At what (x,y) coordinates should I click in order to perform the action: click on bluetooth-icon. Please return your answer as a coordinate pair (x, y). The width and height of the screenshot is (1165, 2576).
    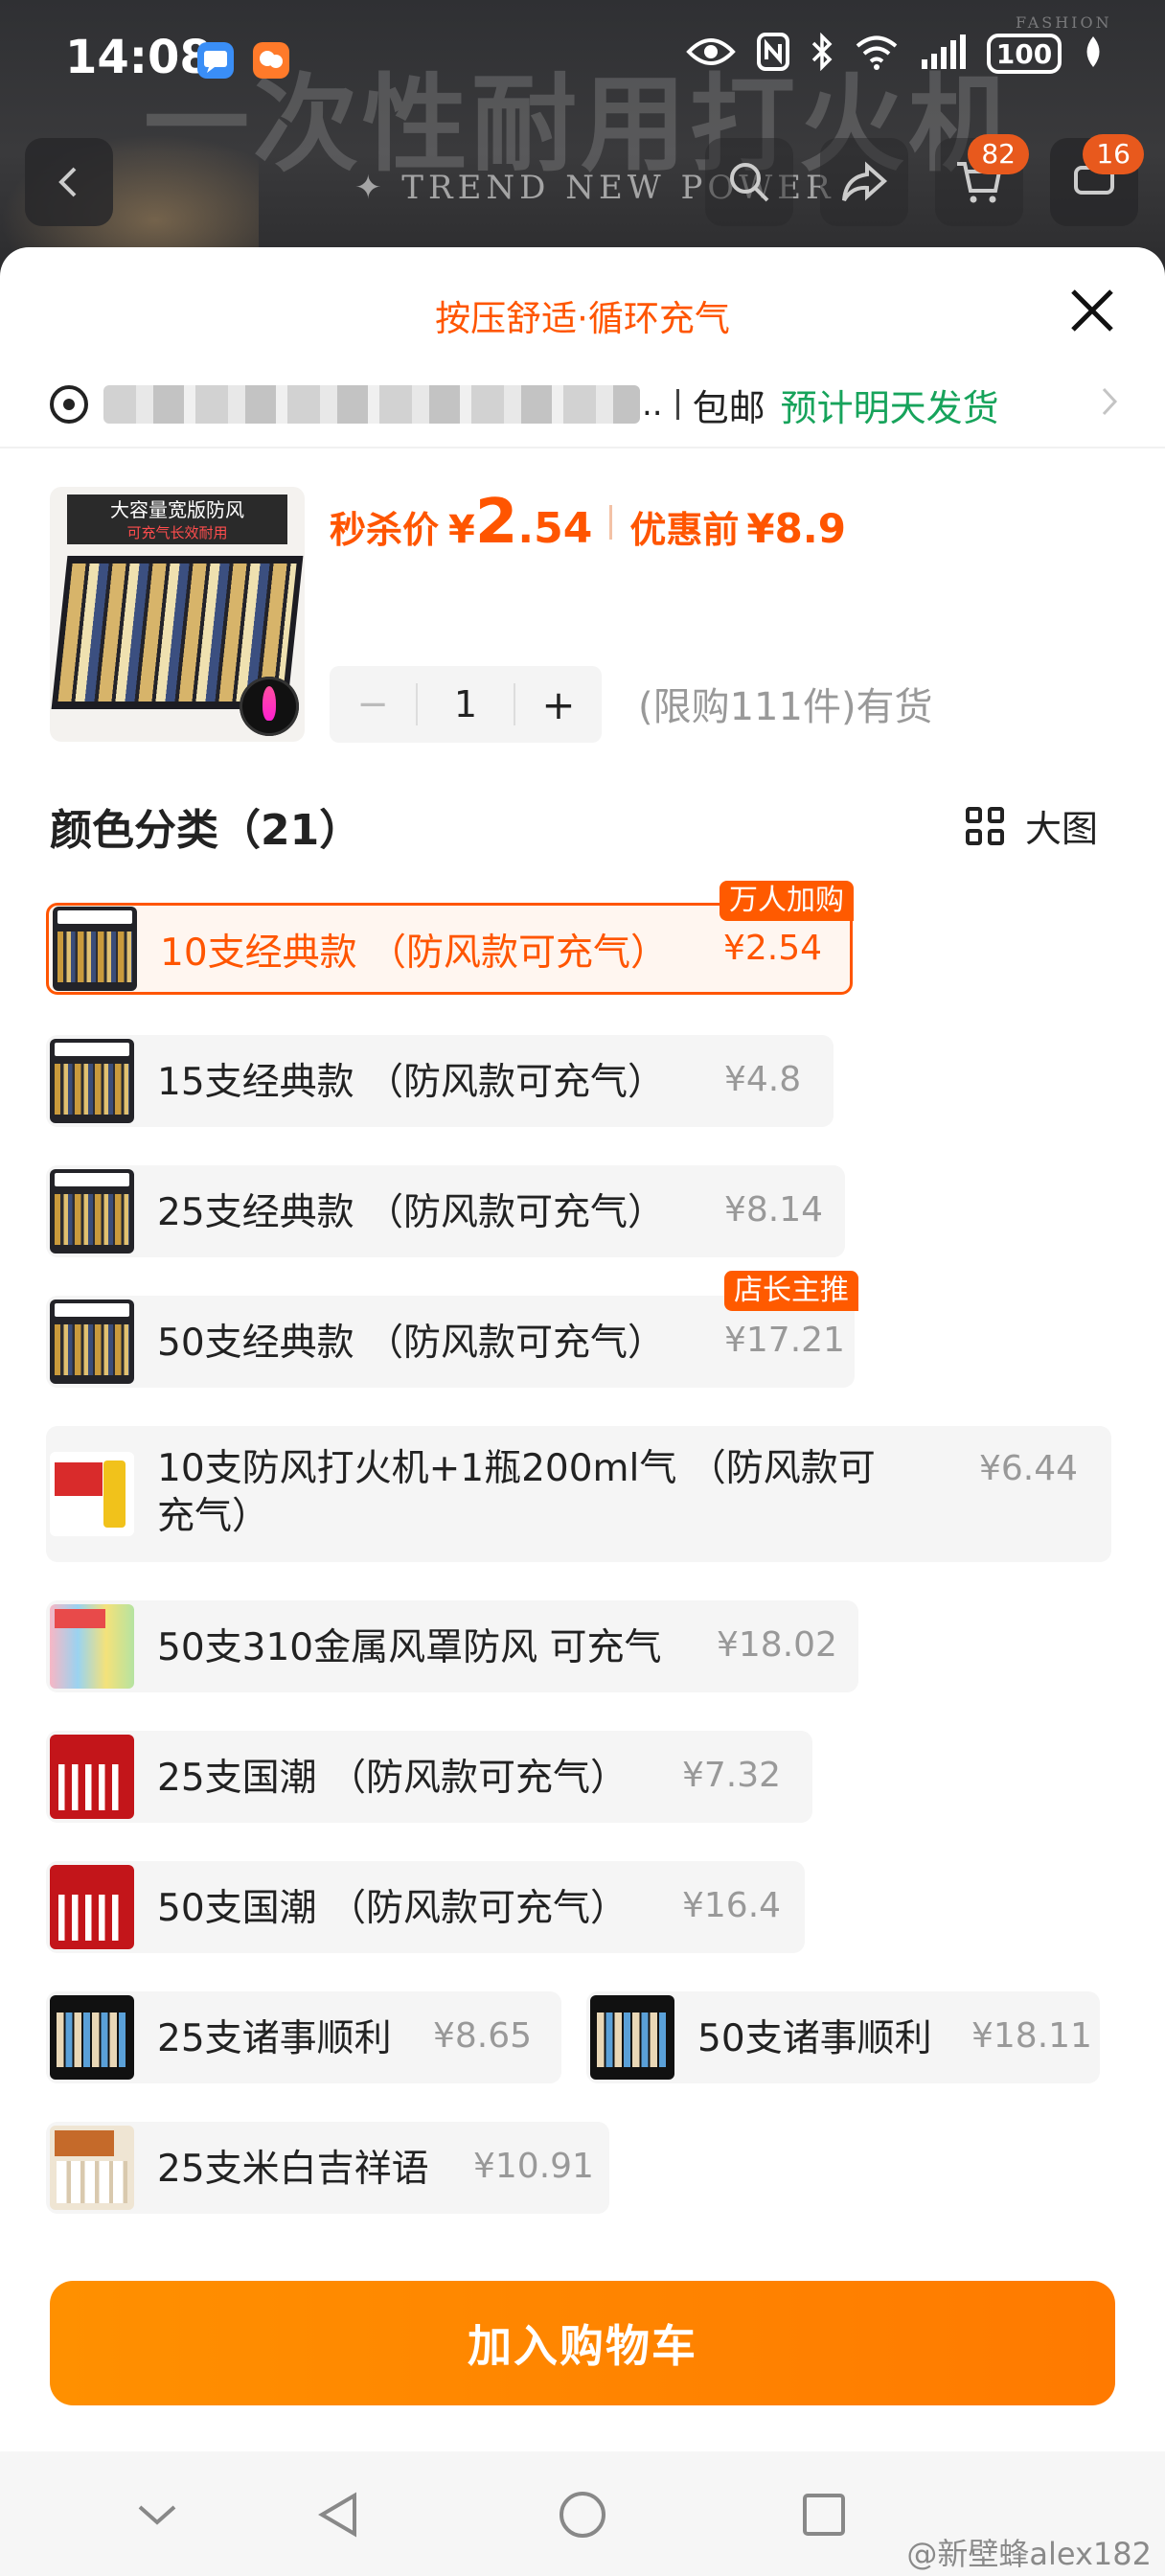
    Looking at the image, I should click on (823, 53).